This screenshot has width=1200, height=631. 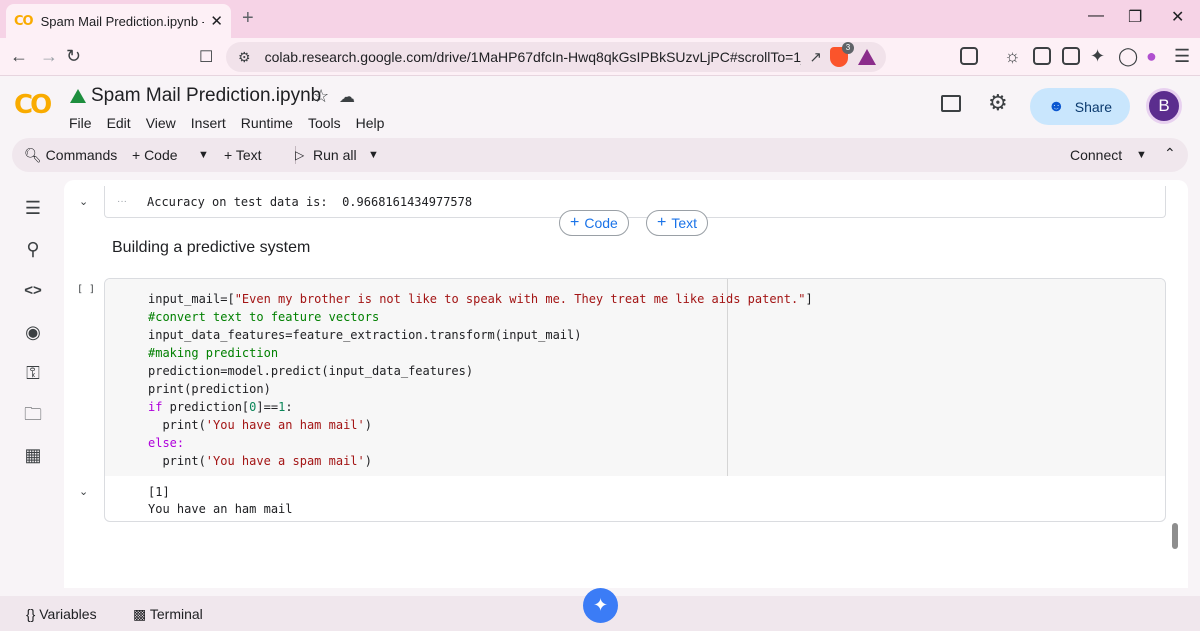 What do you see at coordinates (32, 390) in the screenshot?
I see `side-rail: ☰ ⚲ <> ◉ ⚿ 🗀︎ ▦` at bounding box center [32, 390].